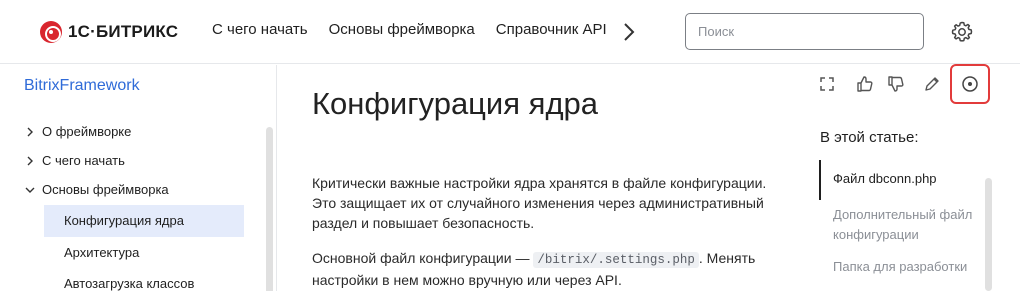 This screenshot has width=1020, height=291. I want to click on nav-item-framework-basics: Основы фреймворка, so click(402, 29).